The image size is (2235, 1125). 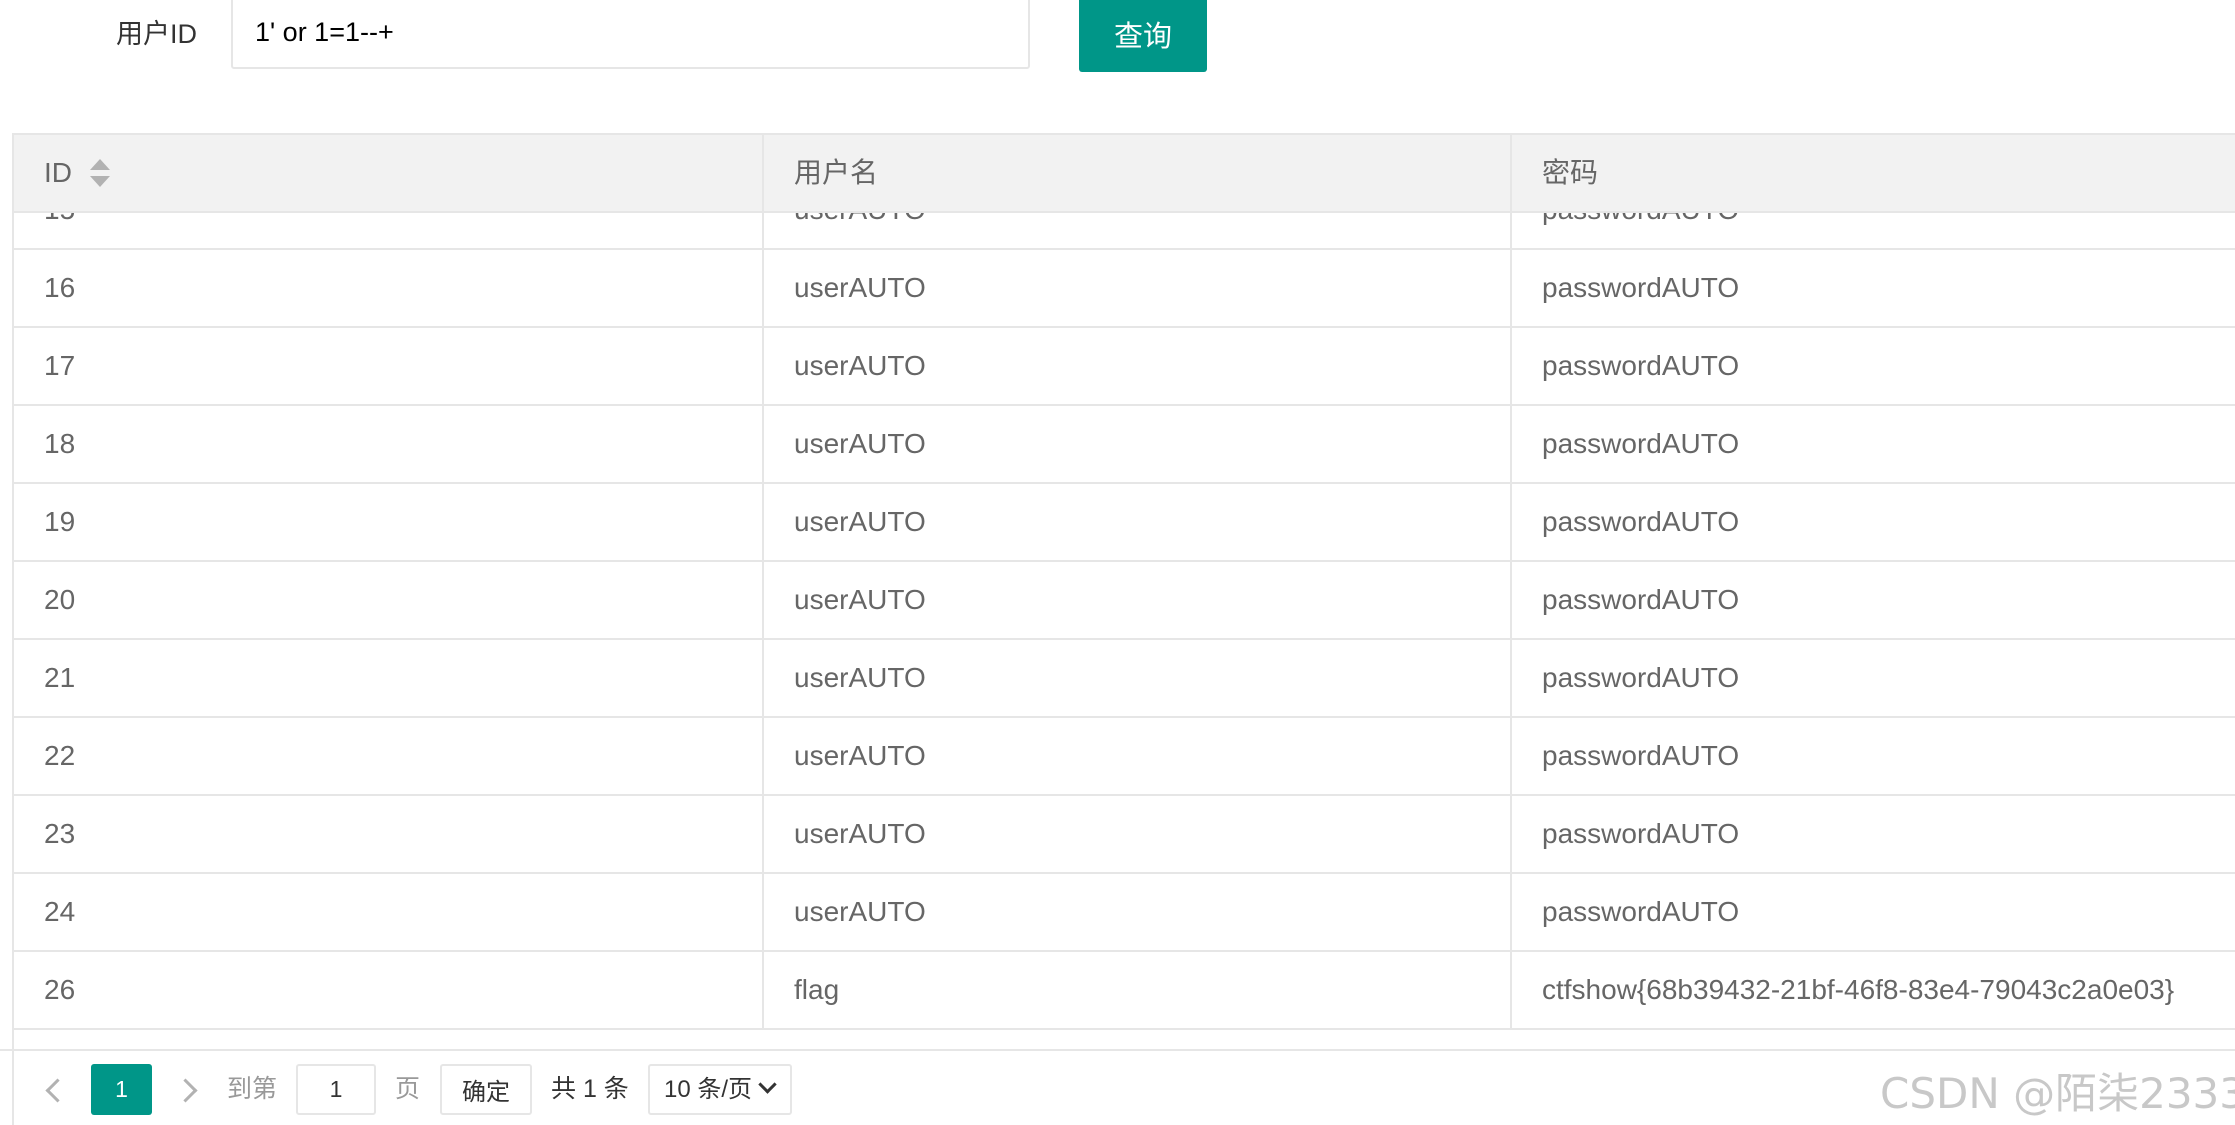 I want to click on table-row: 22 userAUTO passwordAUTO, so click(x=1124, y=757).